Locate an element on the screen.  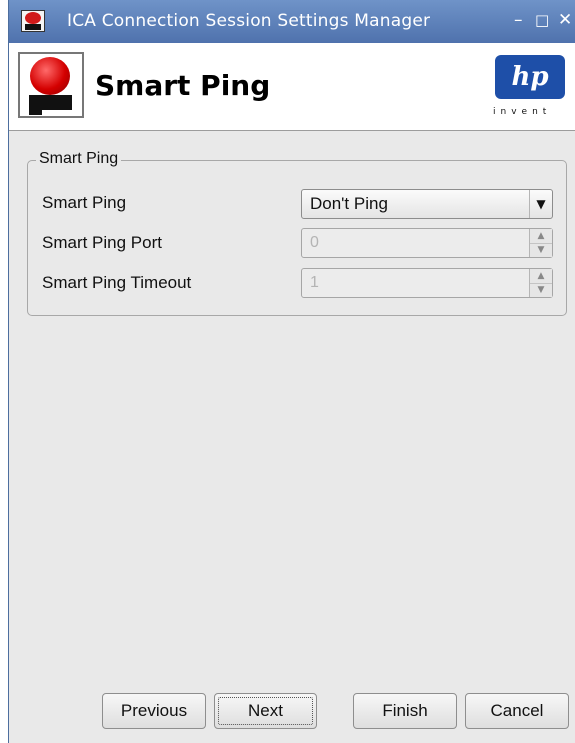
chevron-down-icon: ▼ is located at coordinates (540, 204).